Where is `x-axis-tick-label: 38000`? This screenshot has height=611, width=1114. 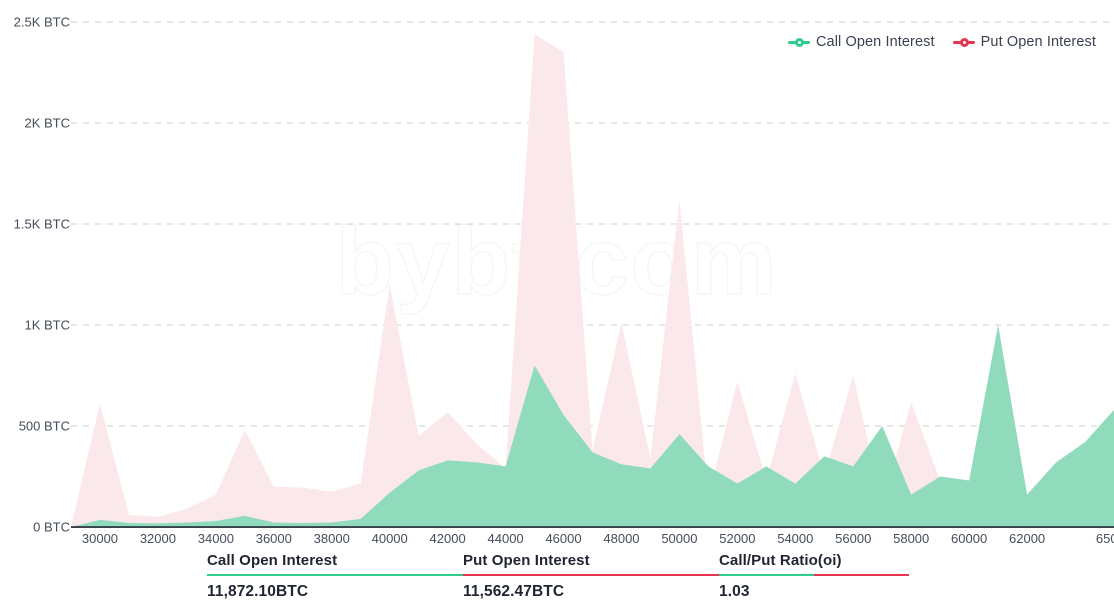
x-axis-tick-label: 38000 is located at coordinates (331, 538).